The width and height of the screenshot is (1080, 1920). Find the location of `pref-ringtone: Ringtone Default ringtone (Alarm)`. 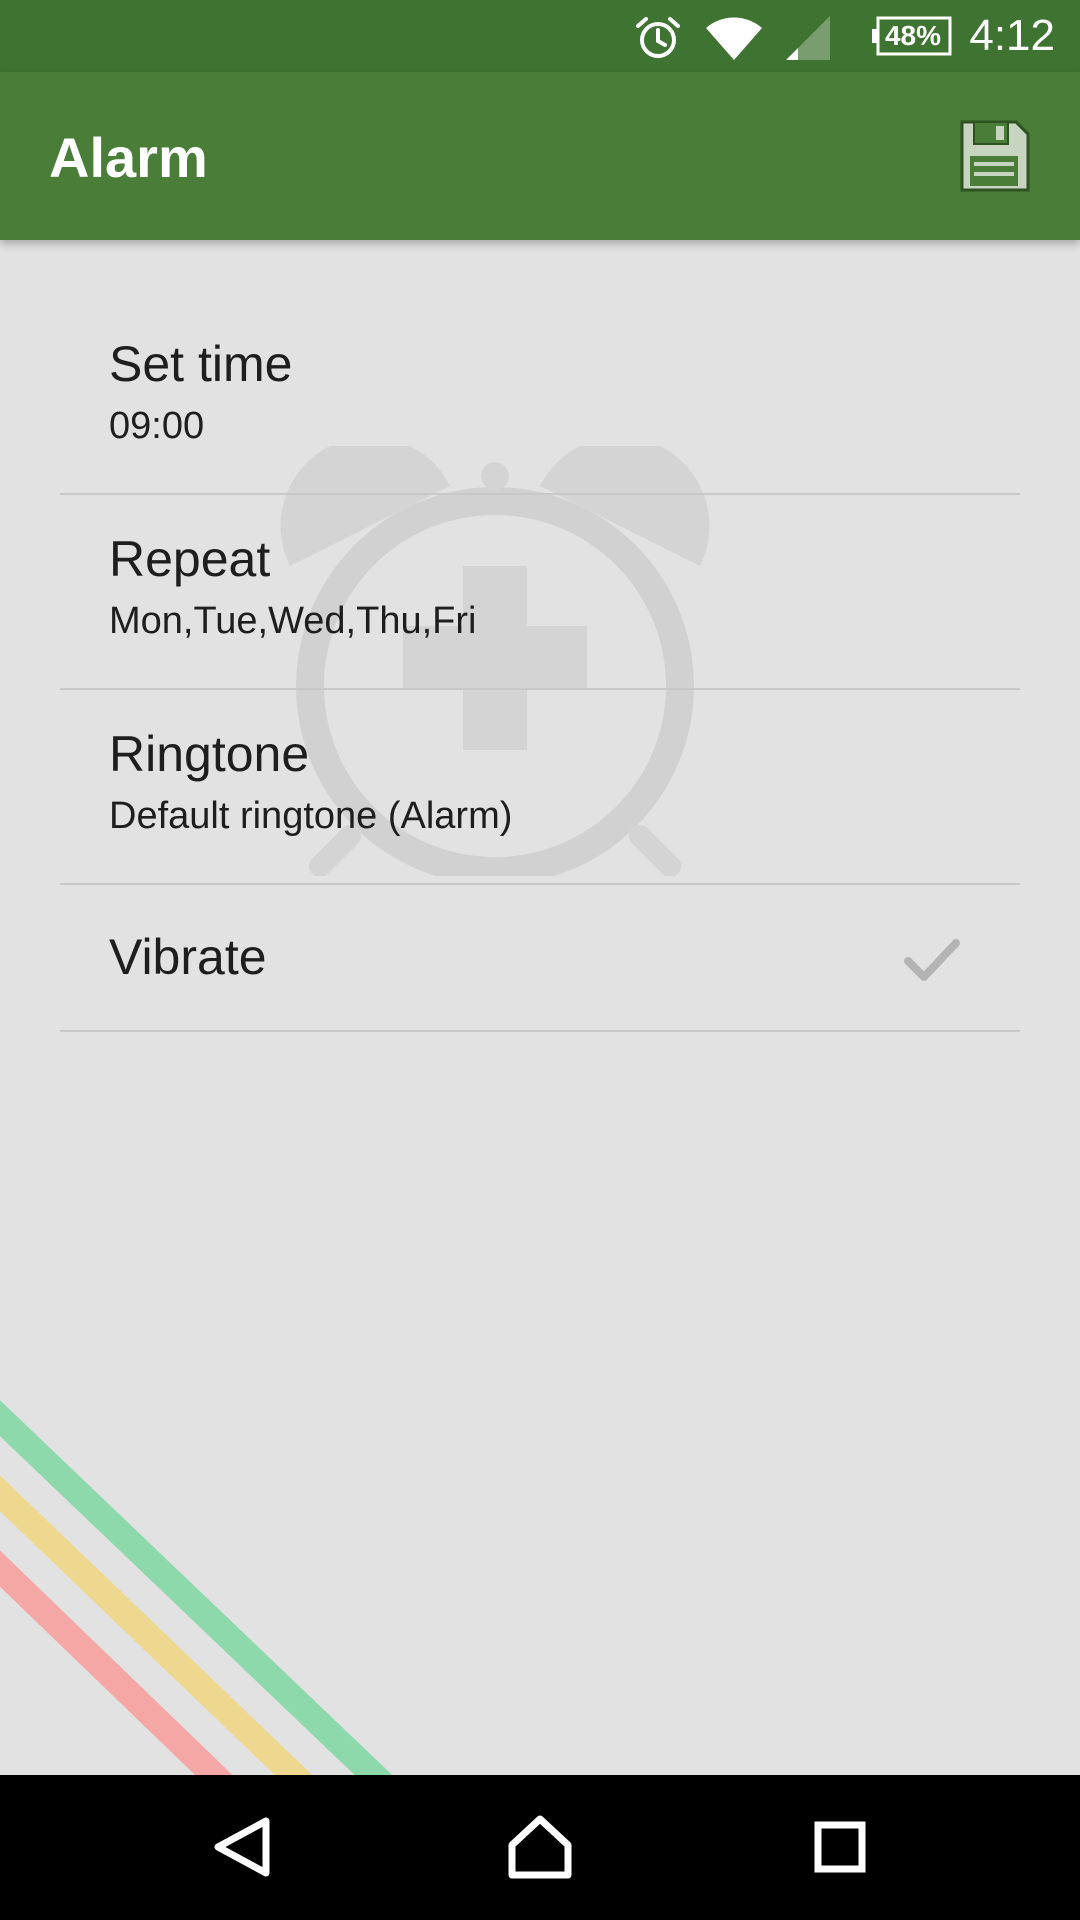

pref-ringtone: Ringtone Default ringtone (Alarm) is located at coordinates (540, 787).